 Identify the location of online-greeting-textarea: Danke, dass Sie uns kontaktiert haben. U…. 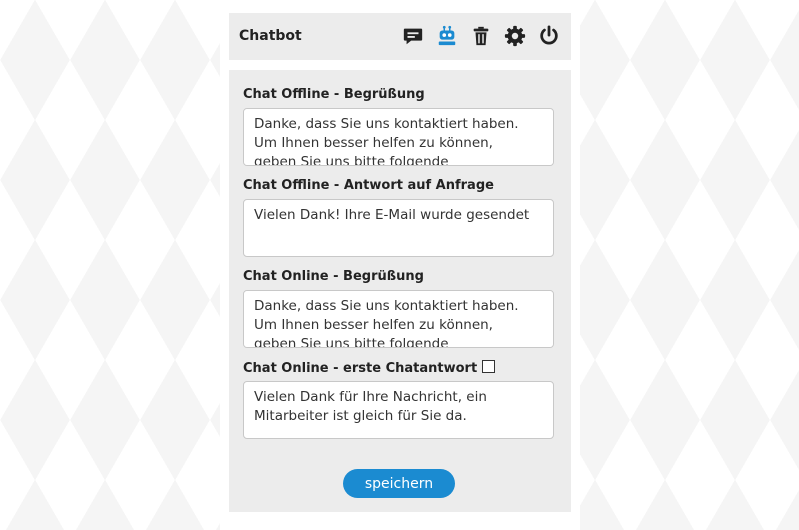
(398, 319).